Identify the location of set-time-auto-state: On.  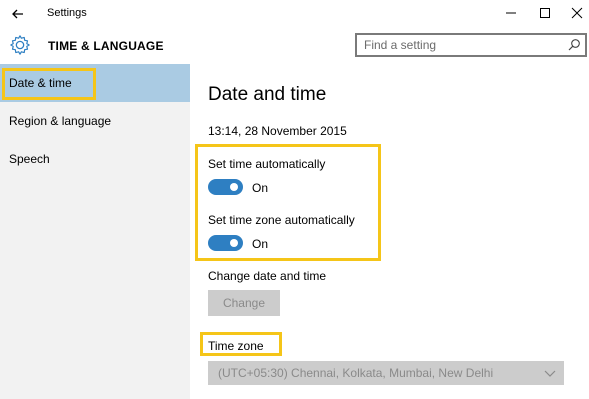
(260, 188).